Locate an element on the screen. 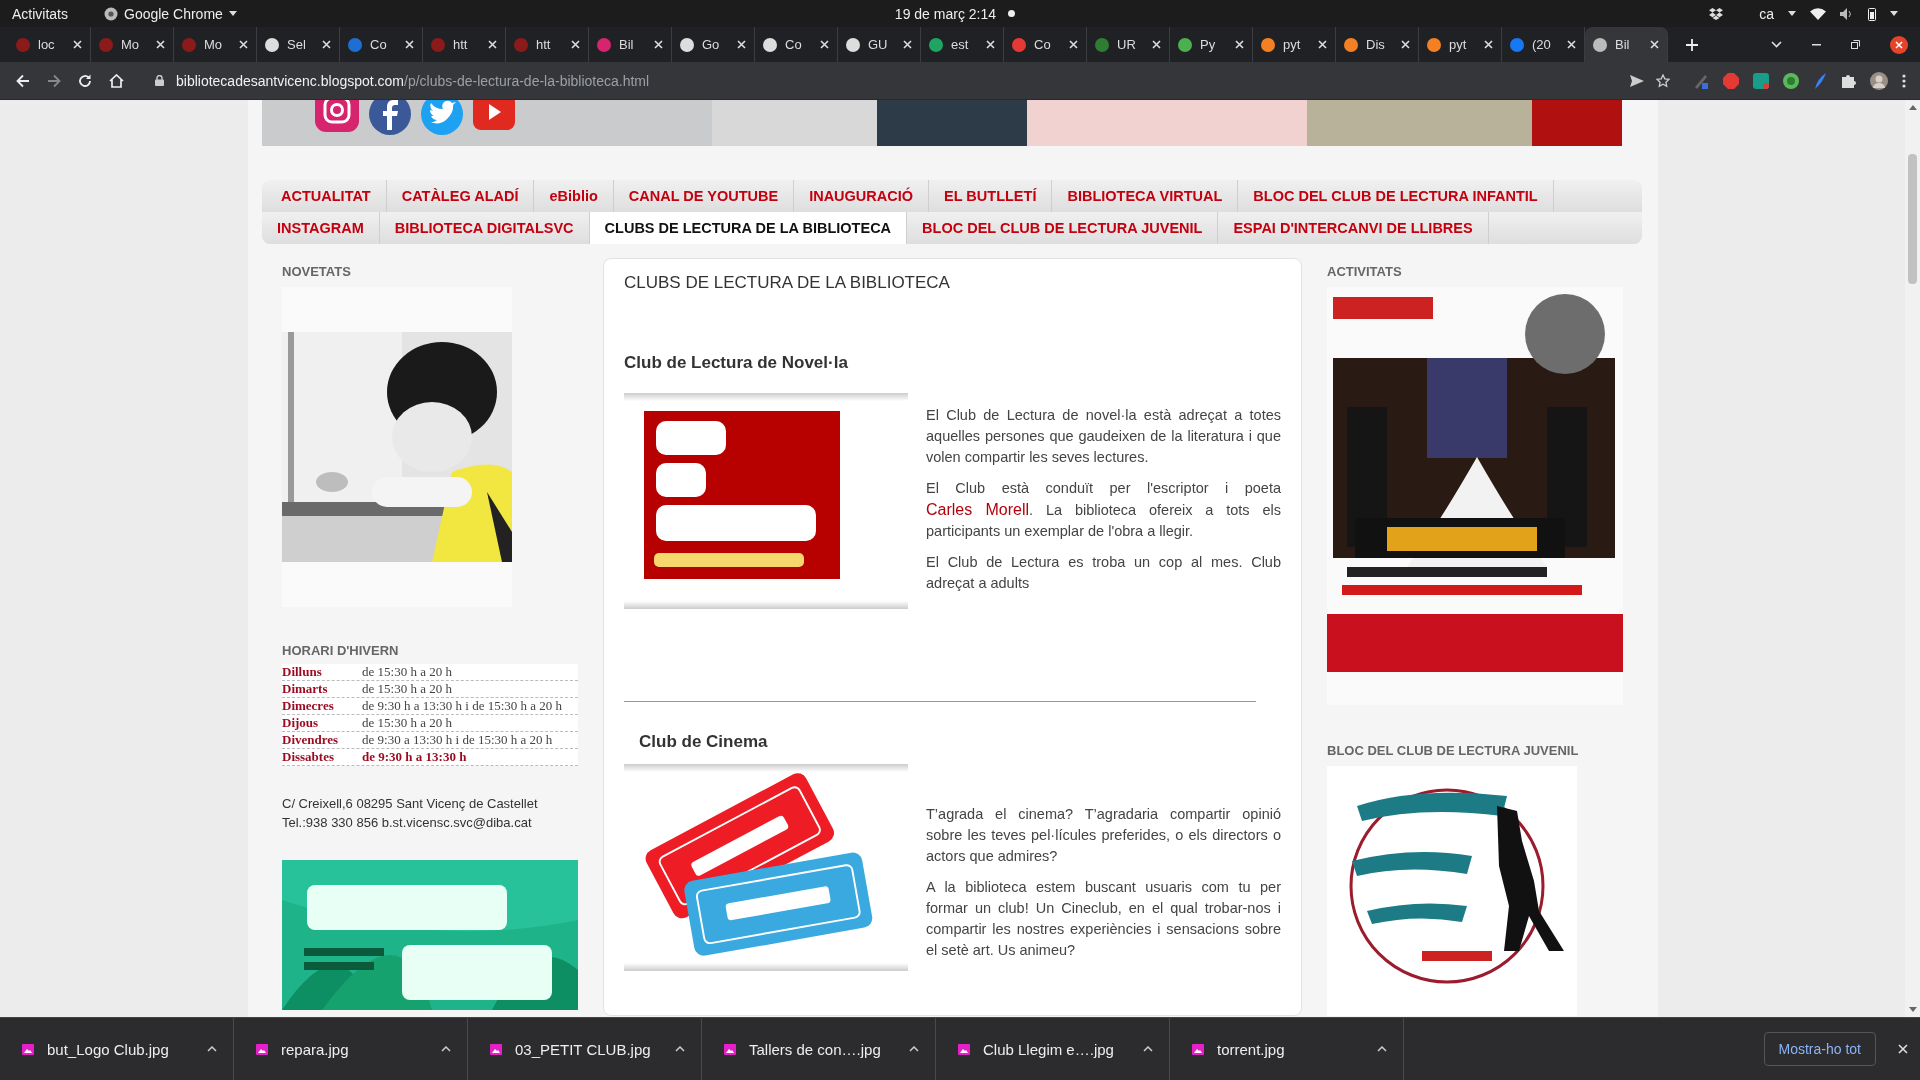 This screenshot has height=1080, width=1920. avatar-icon is located at coordinates (1879, 80).